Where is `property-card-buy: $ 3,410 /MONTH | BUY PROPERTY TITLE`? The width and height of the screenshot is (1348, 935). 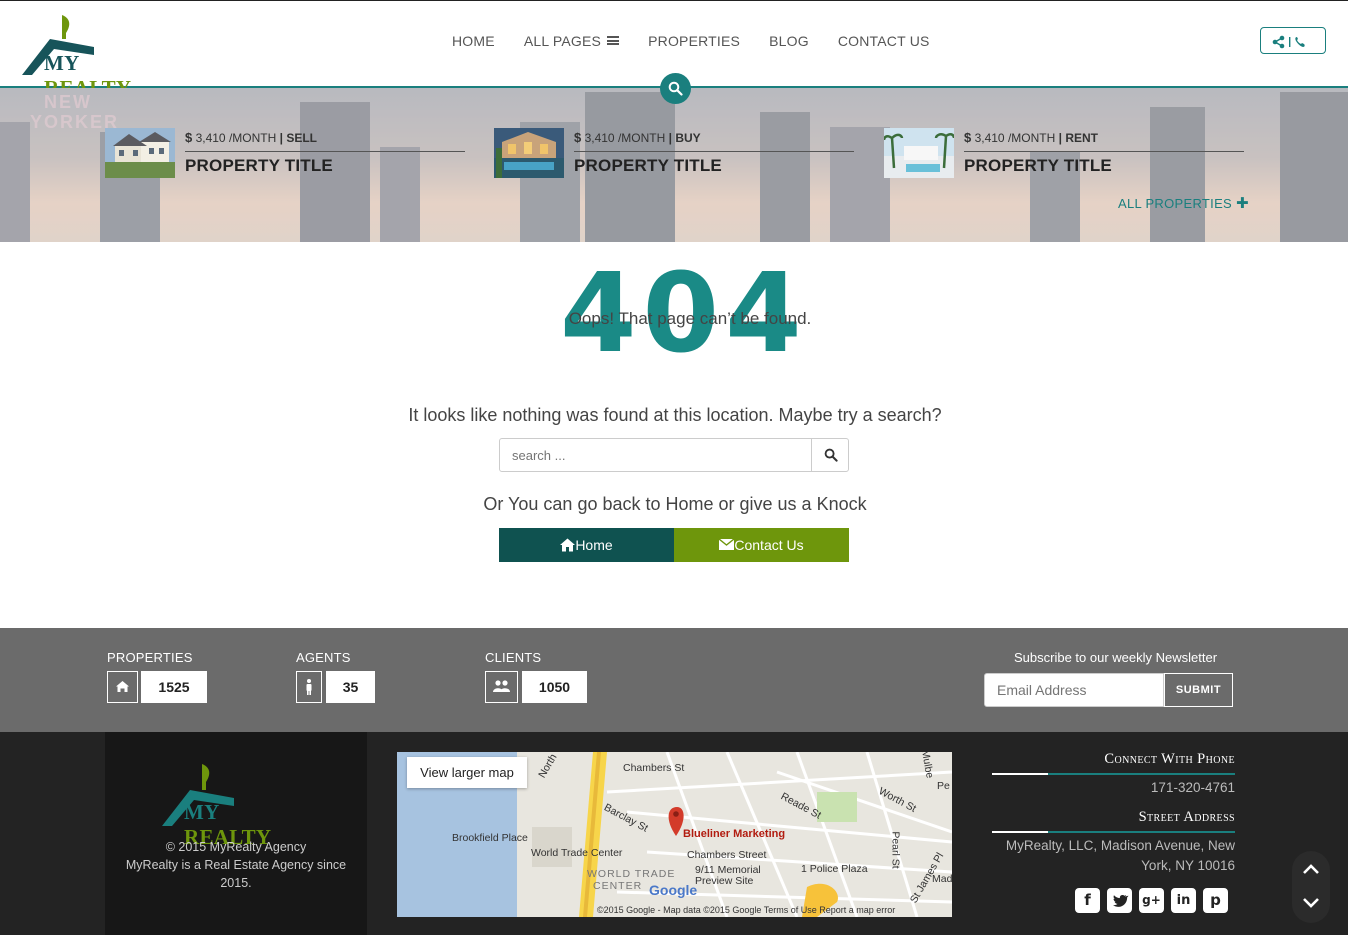 property-card-buy: $ 3,410 /MONTH | BUY PROPERTY TITLE is located at coordinates (674, 154).